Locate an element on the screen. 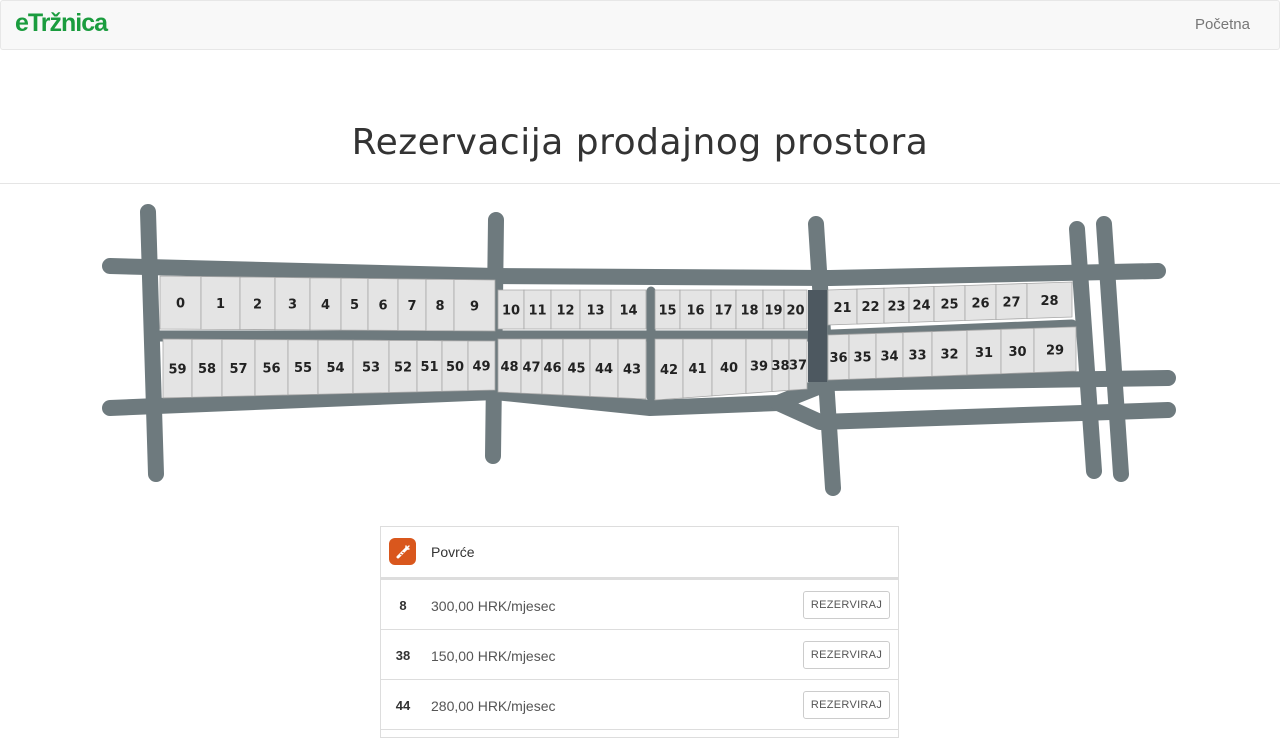 Image resolution: width=1280 pixels, height=738 pixels. stall-21: 21 is located at coordinates (842, 307).